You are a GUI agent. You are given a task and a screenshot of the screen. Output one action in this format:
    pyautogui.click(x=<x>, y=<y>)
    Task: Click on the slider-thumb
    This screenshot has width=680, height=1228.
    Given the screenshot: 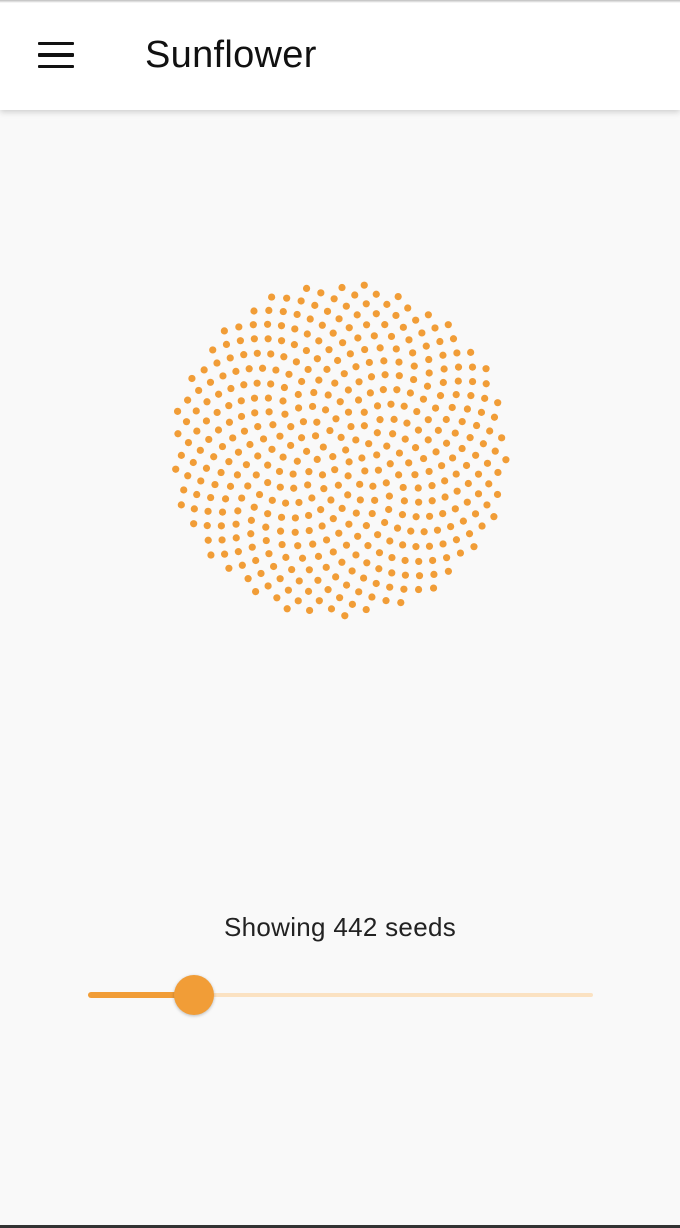 What is the action you would take?
    pyautogui.click(x=194, y=995)
    